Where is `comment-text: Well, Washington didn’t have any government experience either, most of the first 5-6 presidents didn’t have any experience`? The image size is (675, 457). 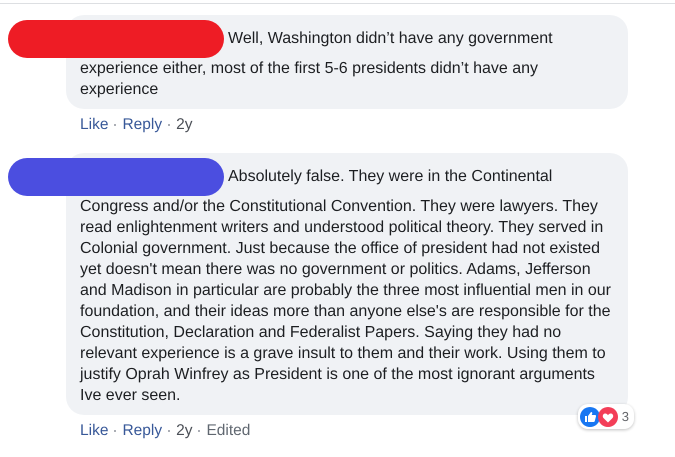
comment-text: Well, Washington didn’t have any government experience either, most of the first 5-6 presidents didn’t have any experience is located at coordinates (316, 64).